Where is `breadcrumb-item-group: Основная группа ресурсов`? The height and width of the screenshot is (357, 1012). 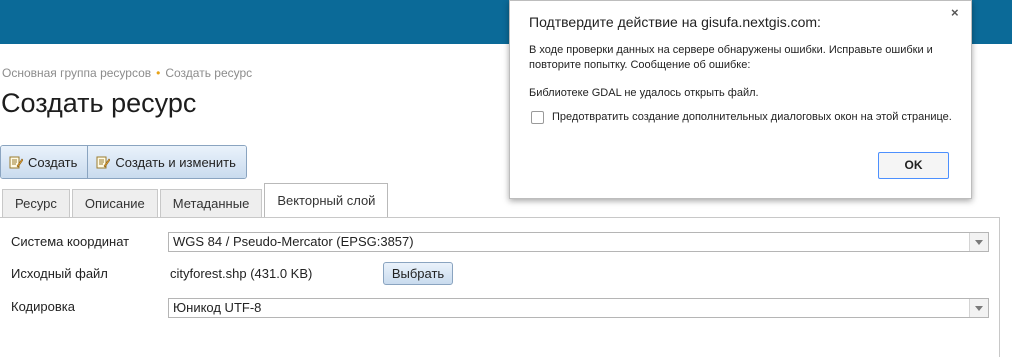 breadcrumb-item-group: Основная группа ресурсов is located at coordinates (76, 73).